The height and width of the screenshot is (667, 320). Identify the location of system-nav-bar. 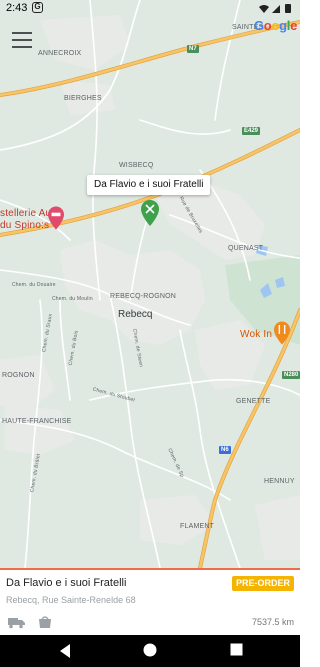
(150, 651).